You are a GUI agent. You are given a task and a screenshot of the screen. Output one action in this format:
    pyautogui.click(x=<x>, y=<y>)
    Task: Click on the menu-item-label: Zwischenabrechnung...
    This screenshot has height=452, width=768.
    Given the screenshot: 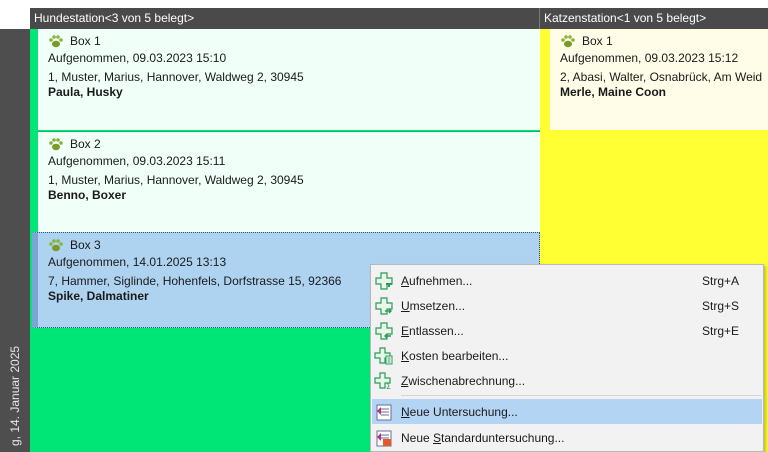 What is the action you would take?
    pyautogui.click(x=463, y=380)
    